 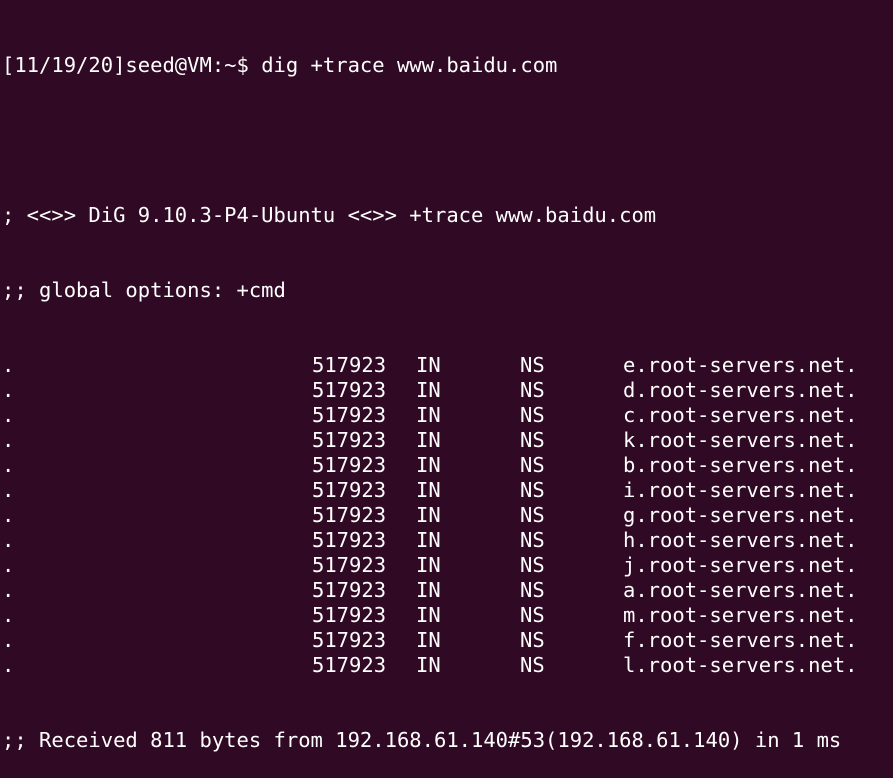 I want to click on record-row: . 517923 IN NS l.root-servers.net., so click(x=447, y=665).